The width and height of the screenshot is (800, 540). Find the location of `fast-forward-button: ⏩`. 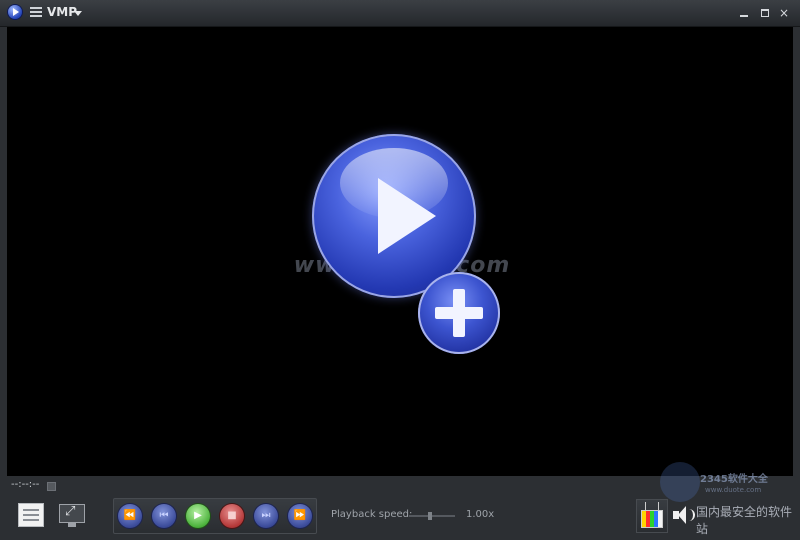

fast-forward-button: ⏩ is located at coordinates (300, 516).